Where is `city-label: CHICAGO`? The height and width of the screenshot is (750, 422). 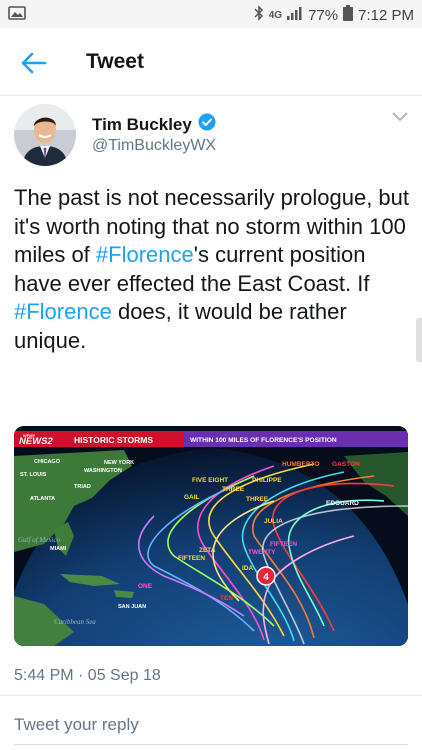 city-label: CHICAGO is located at coordinates (47, 462).